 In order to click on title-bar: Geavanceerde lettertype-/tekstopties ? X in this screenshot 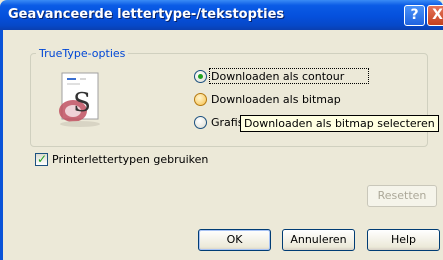, I will do `click(221, 15)`.